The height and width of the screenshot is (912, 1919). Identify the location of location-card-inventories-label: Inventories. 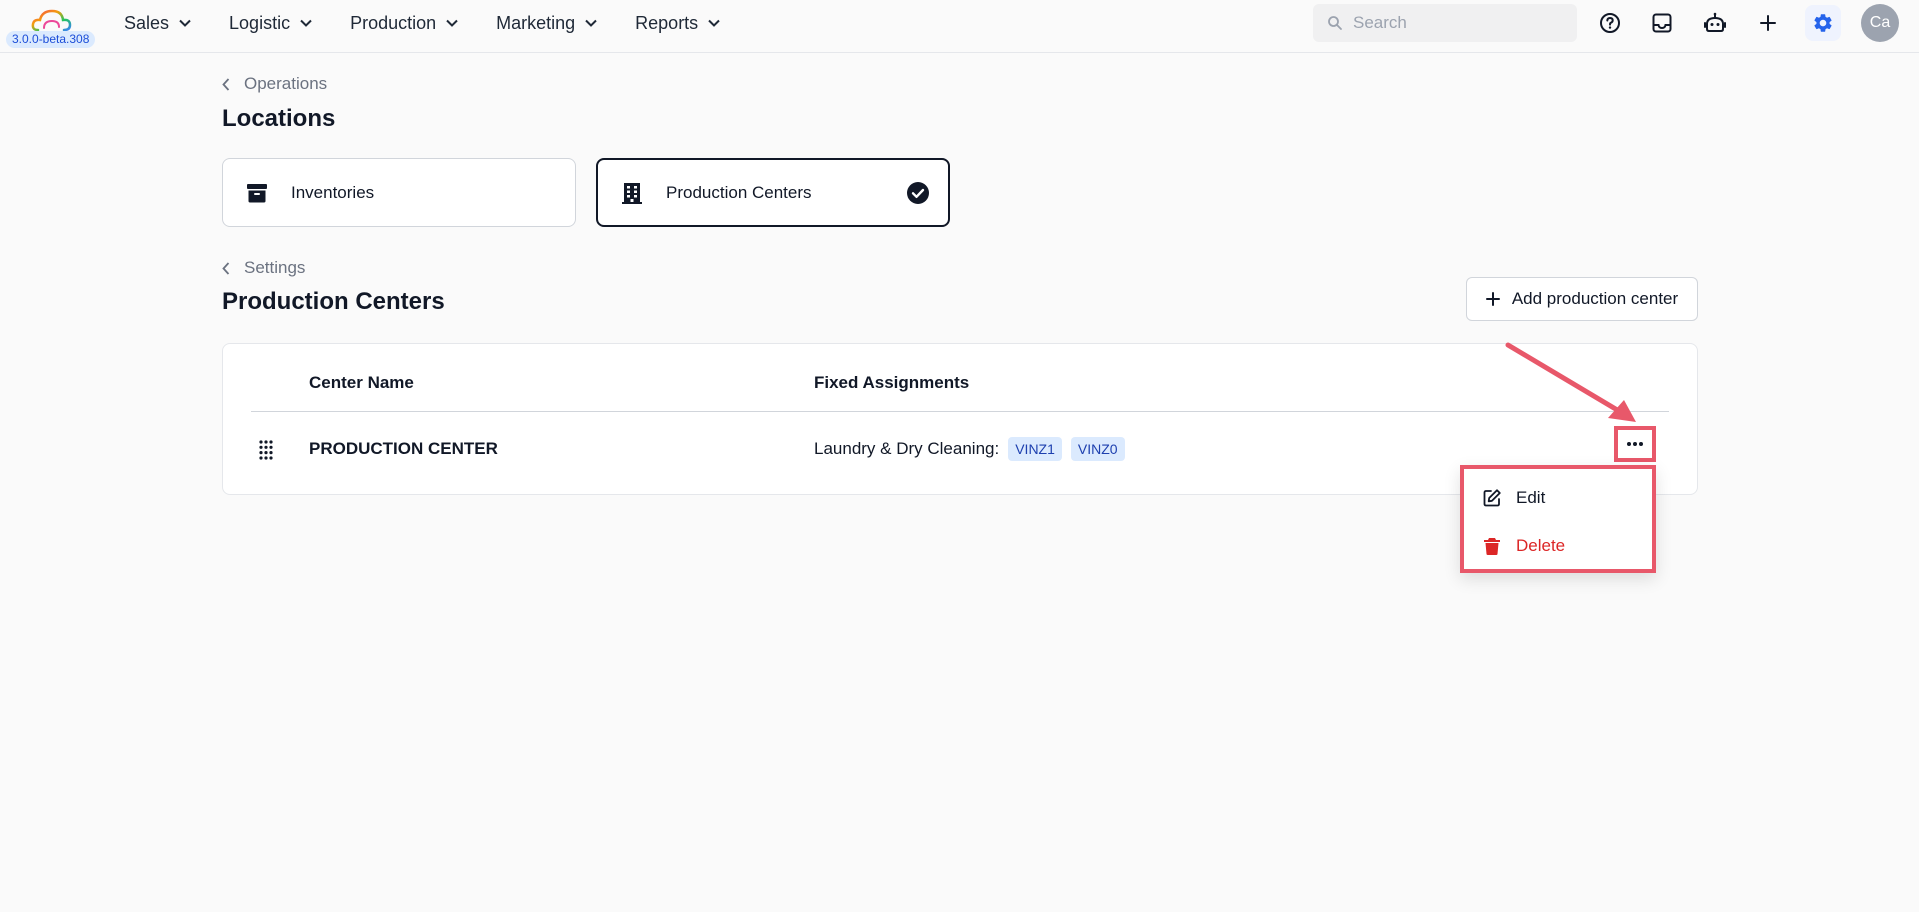
(333, 192).